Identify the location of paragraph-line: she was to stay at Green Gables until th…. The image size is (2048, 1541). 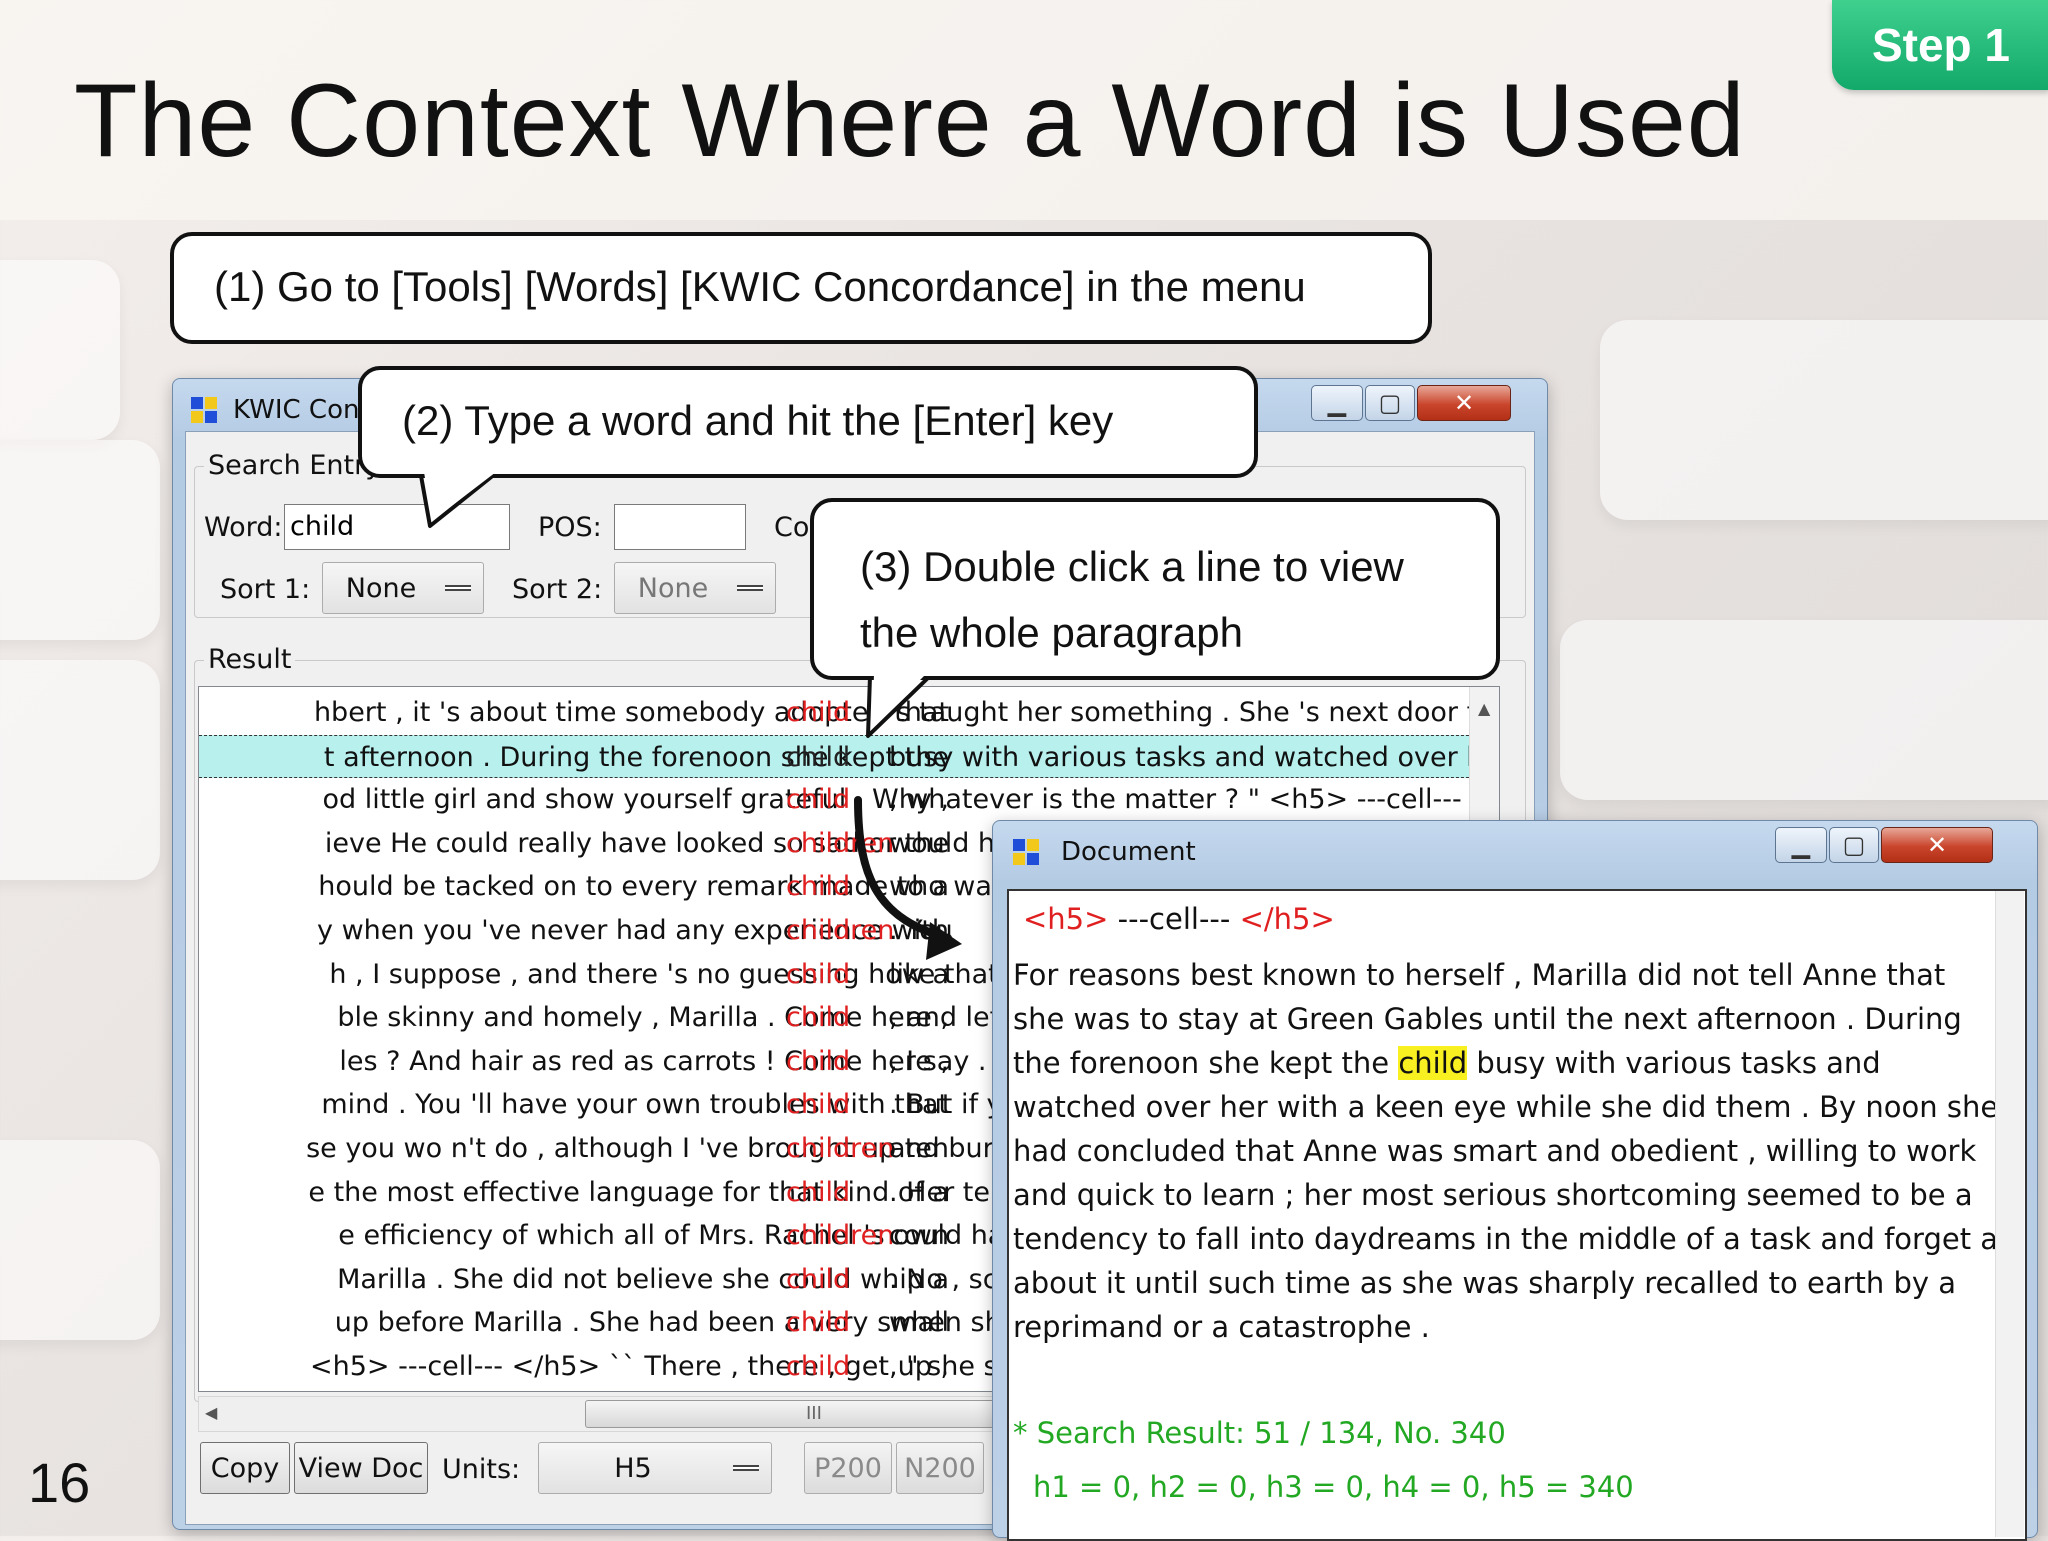
(1487, 1019).